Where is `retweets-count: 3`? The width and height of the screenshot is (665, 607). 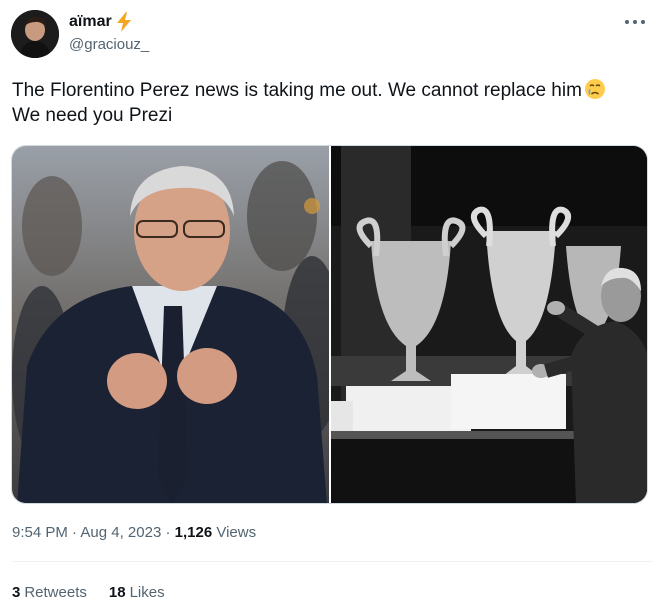 retweets-count: 3 is located at coordinates (16, 592).